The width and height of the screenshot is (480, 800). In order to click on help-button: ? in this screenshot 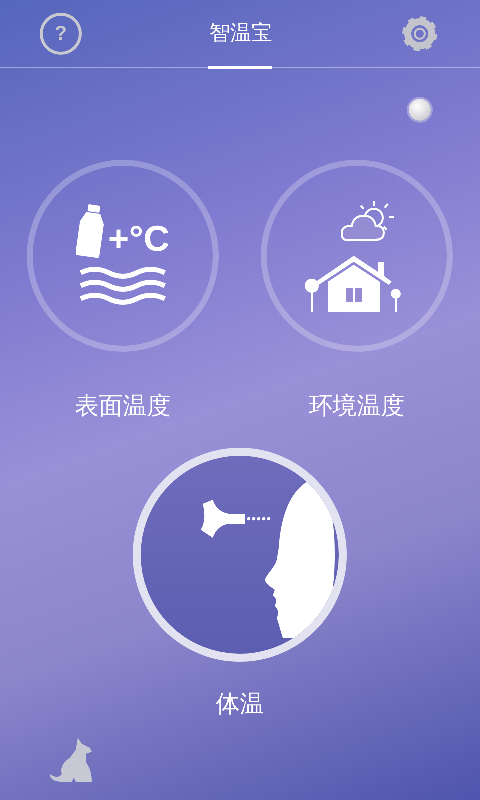, I will do `click(61, 33)`.